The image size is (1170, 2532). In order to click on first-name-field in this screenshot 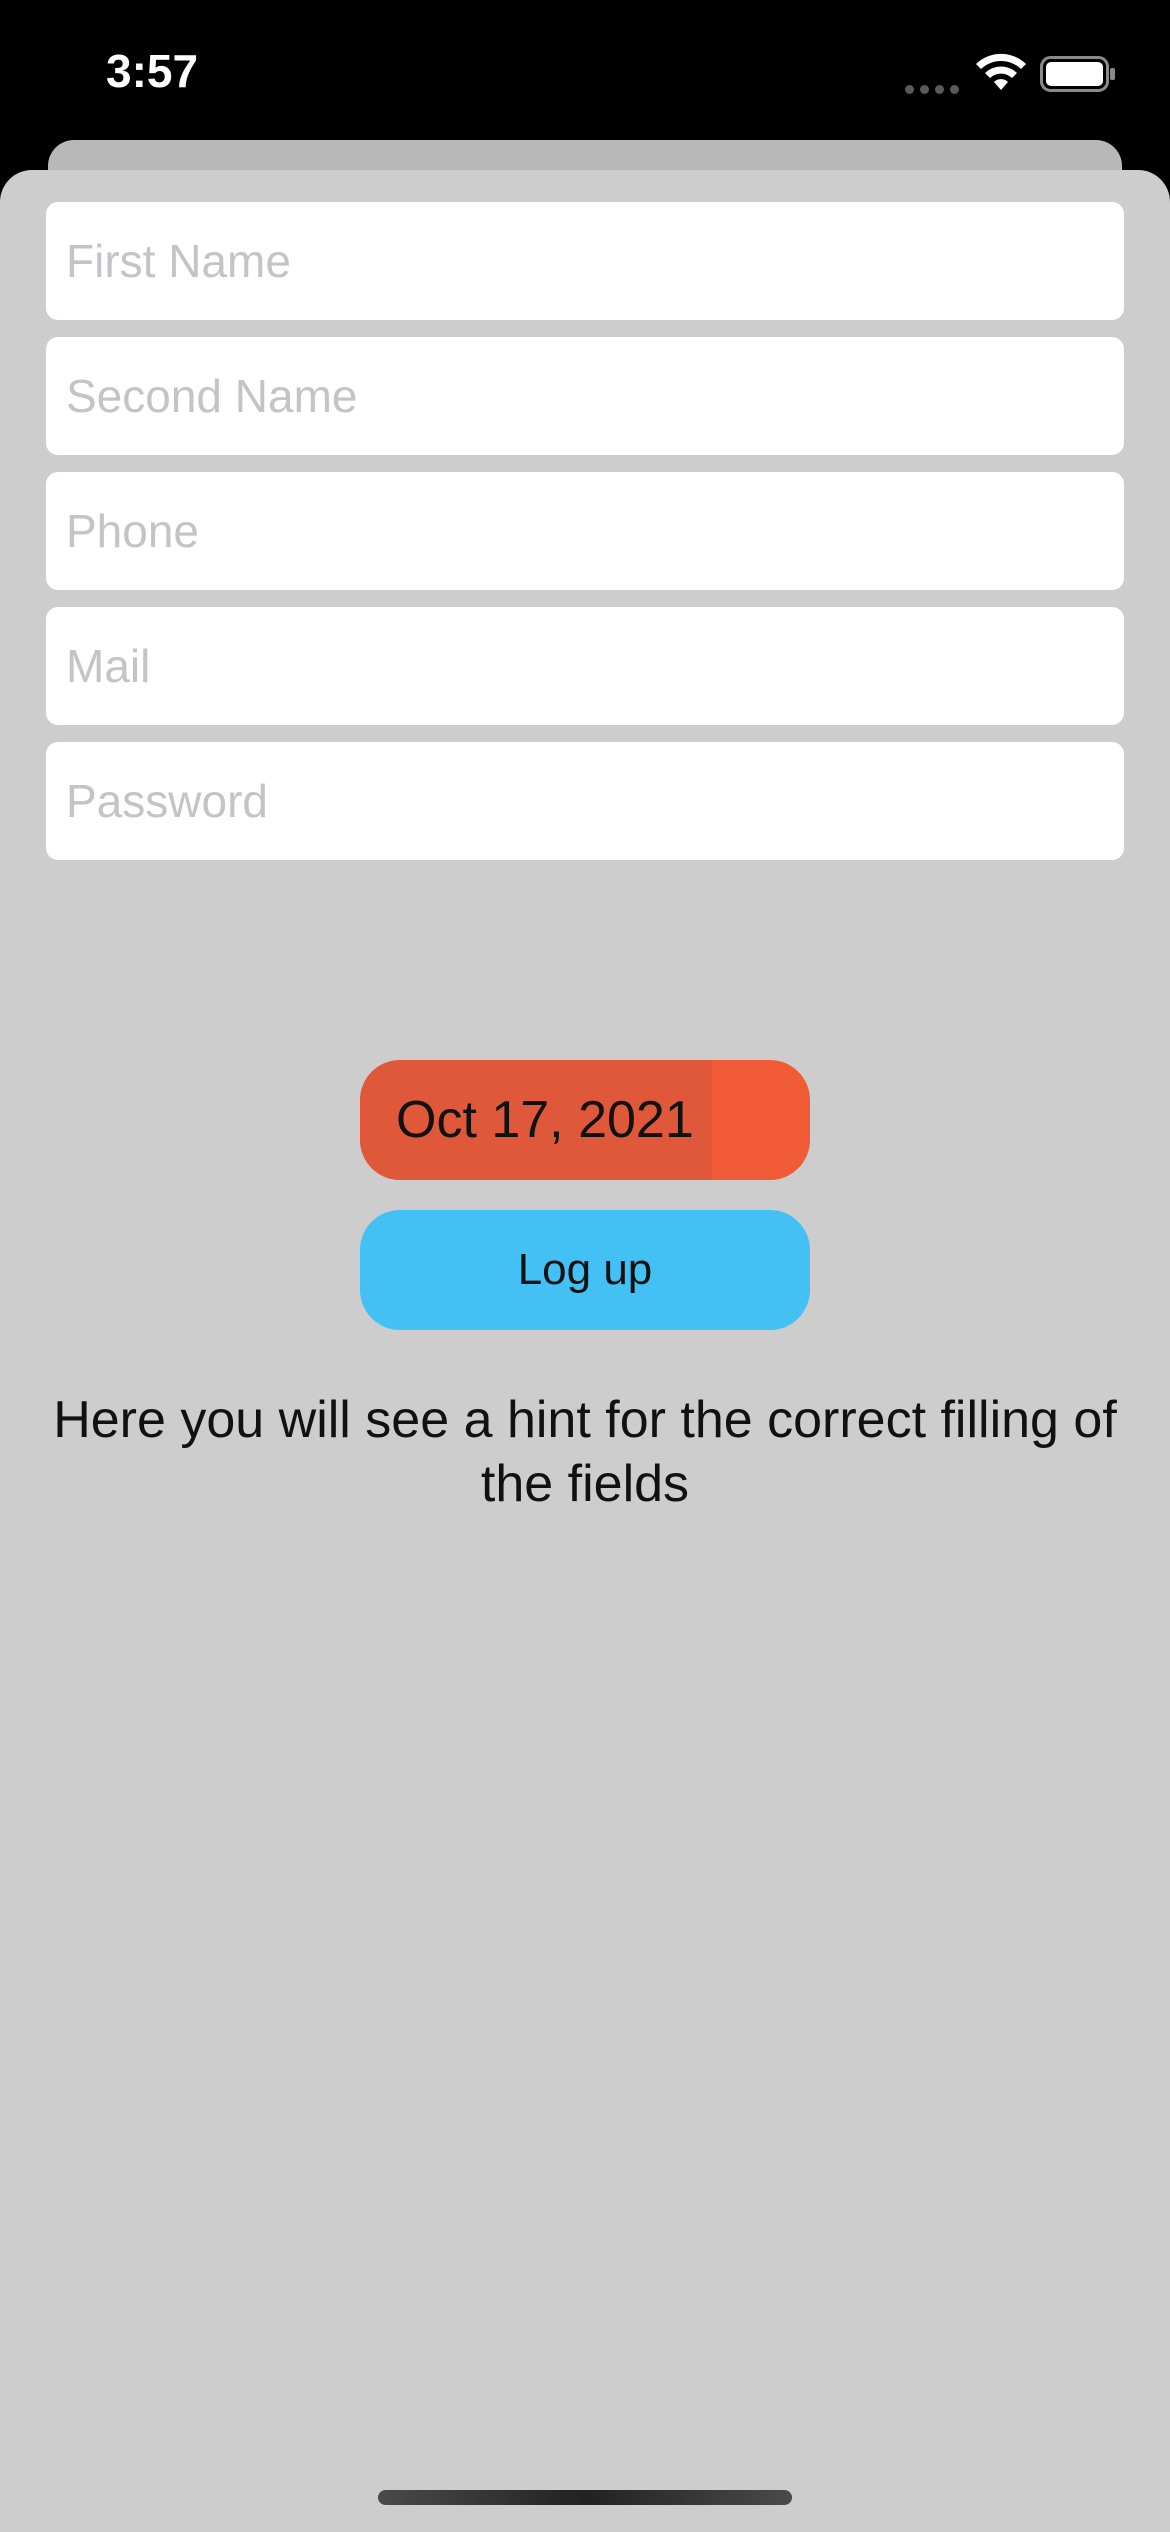, I will do `click(585, 261)`.